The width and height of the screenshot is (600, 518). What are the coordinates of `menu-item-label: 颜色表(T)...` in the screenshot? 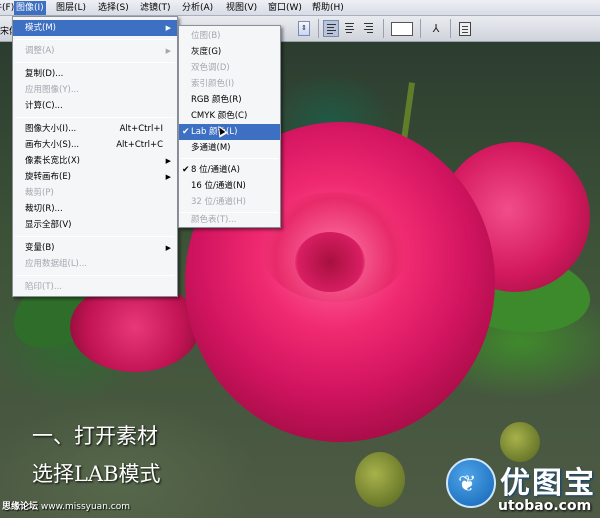 It's located at (214, 220).